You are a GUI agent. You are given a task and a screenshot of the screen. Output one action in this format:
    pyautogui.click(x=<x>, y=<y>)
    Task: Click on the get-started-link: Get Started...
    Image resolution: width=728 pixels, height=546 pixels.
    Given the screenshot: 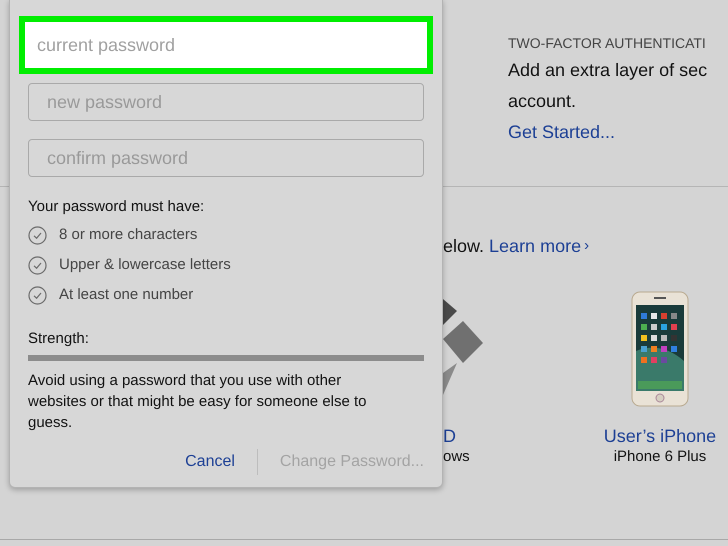 What is the action you would take?
    pyautogui.click(x=618, y=132)
    